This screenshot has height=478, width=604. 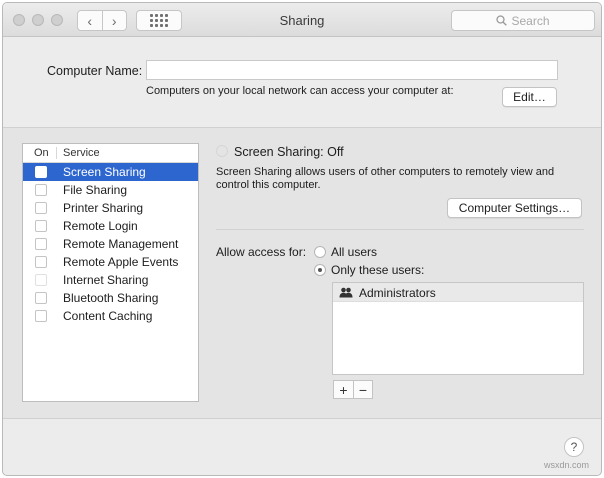 What do you see at coordinates (530, 20) in the screenshot?
I see `search-placeholder: Search` at bounding box center [530, 20].